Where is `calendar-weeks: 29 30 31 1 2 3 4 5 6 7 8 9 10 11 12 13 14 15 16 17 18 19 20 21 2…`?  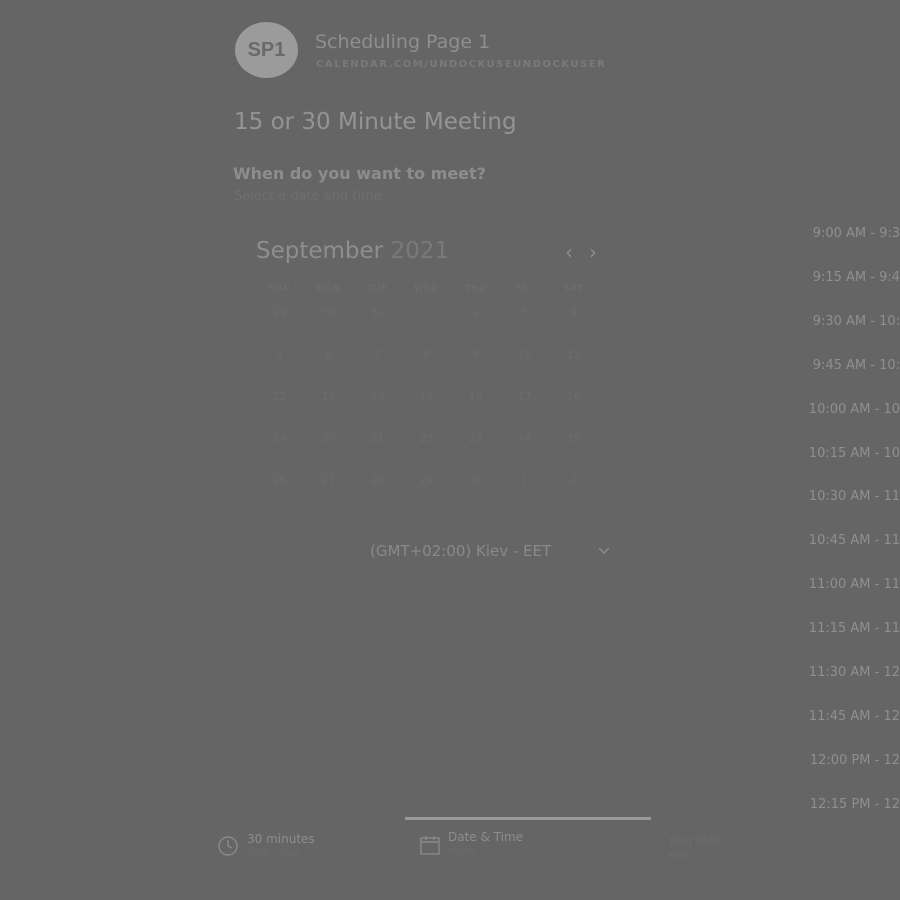 calendar-weeks: 29 30 31 1 2 3 4 5 6 7 8 9 10 11 12 13 14 15 16 17 18 19 20 21 2… is located at coordinates (426, 397).